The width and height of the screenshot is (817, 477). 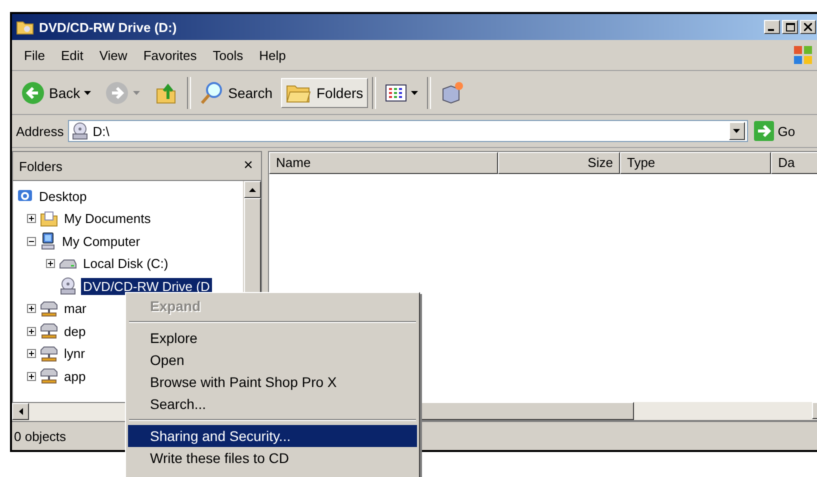 I want to click on column-header: Da, so click(x=794, y=163).